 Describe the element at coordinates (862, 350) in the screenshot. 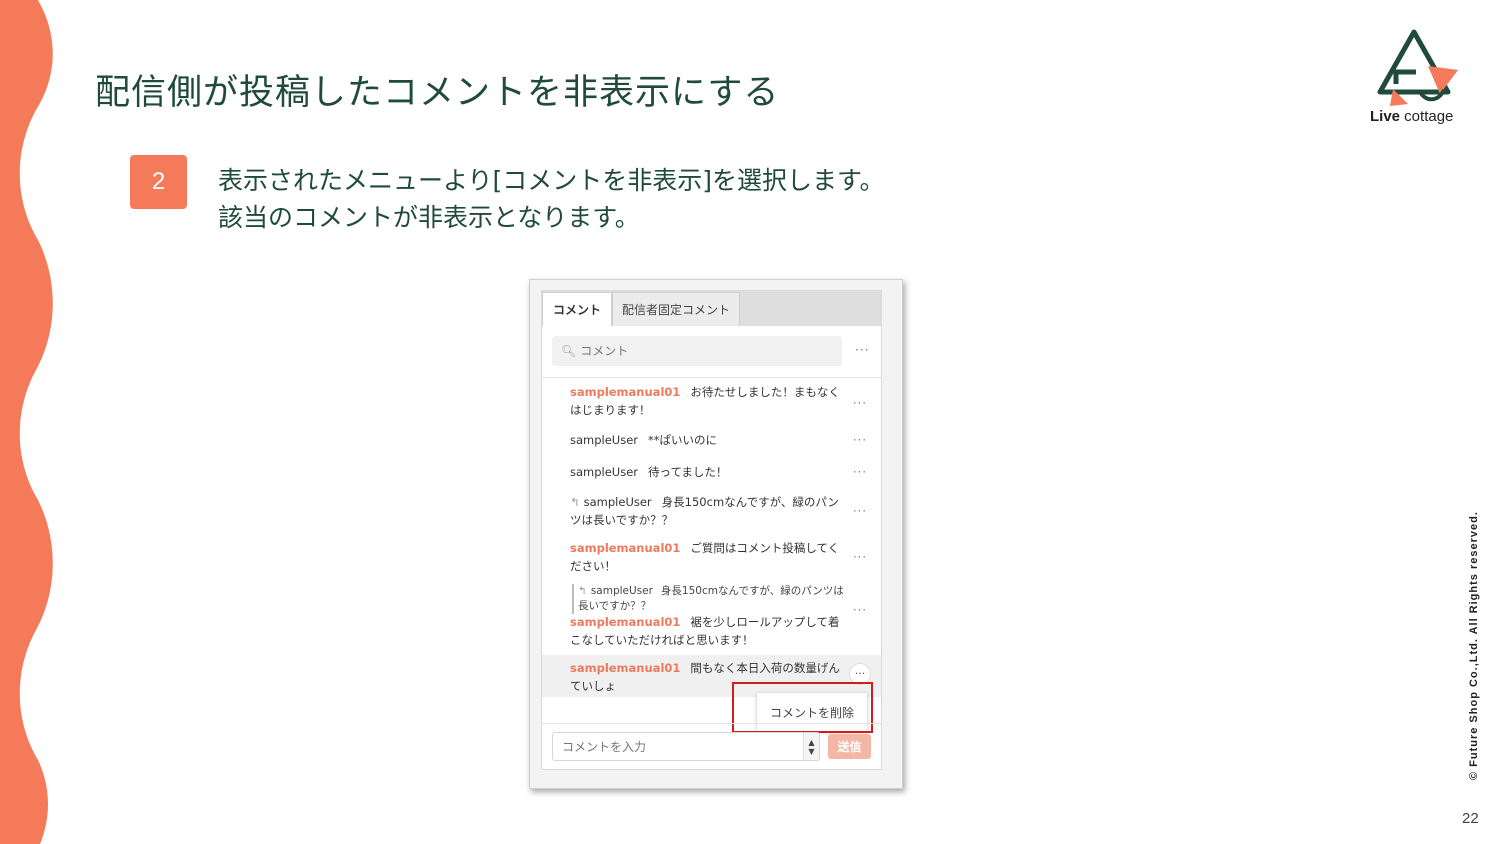

I see `search-more-icon: ···` at that location.